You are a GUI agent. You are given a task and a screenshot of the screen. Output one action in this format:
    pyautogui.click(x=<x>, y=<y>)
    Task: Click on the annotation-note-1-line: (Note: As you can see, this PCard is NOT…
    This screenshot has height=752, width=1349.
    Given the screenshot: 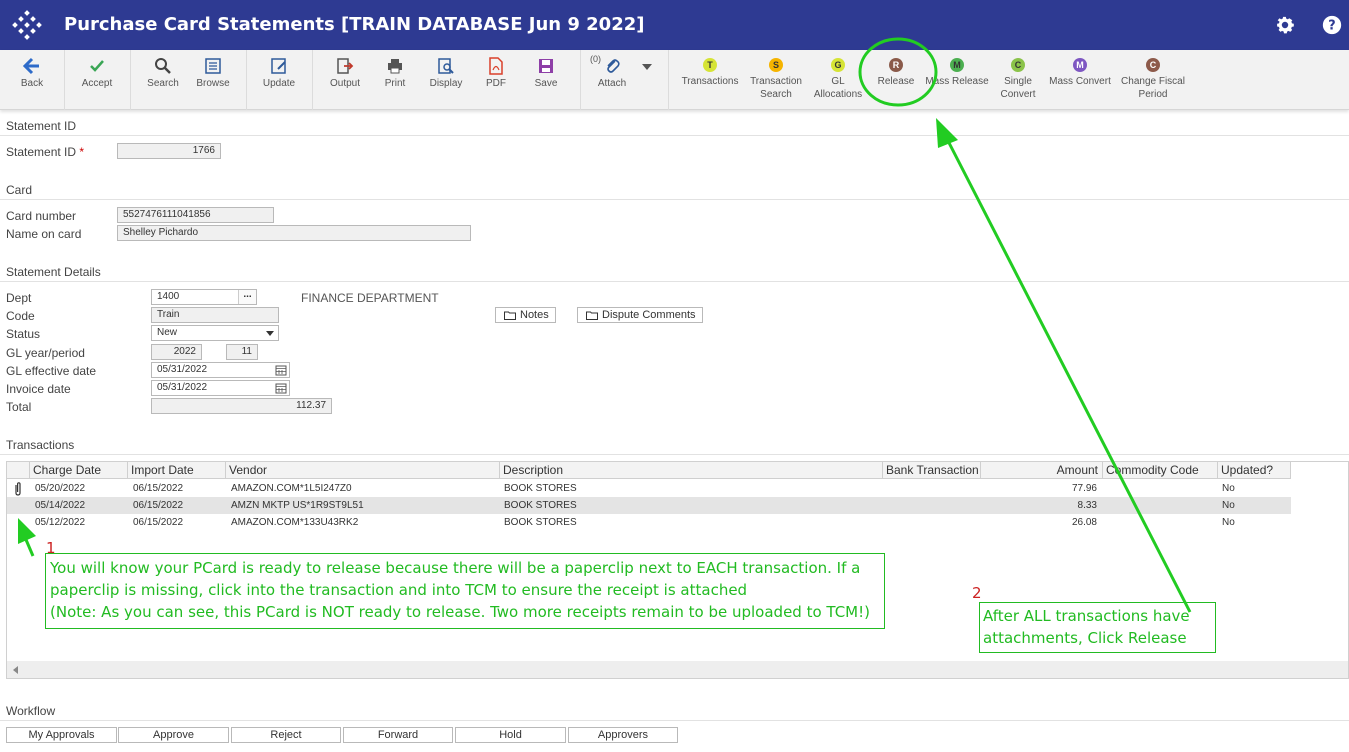 What is the action you would take?
    pyautogui.click(x=460, y=612)
    